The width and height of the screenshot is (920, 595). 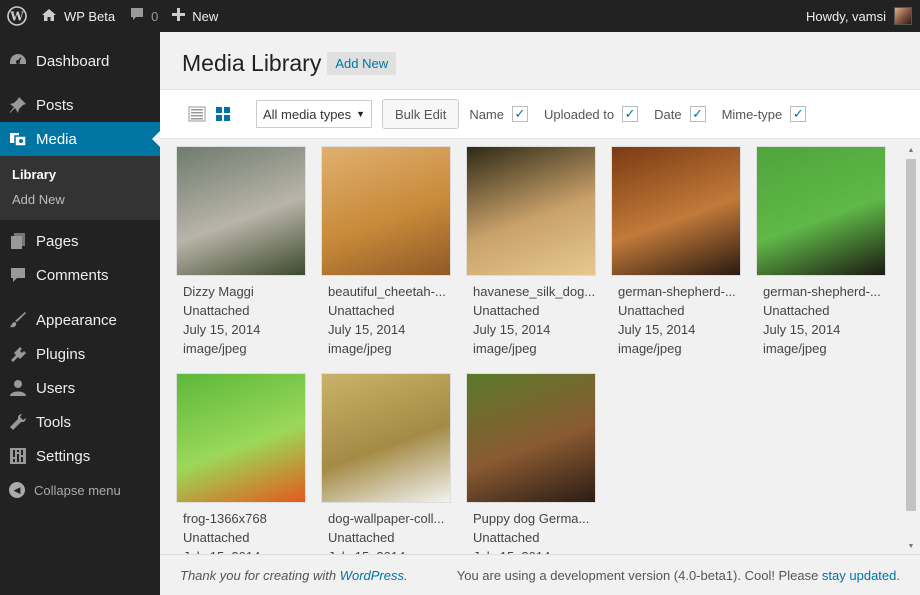 I want to click on sidebar-item-dashboard: Dashboard, so click(x=80, y=61).